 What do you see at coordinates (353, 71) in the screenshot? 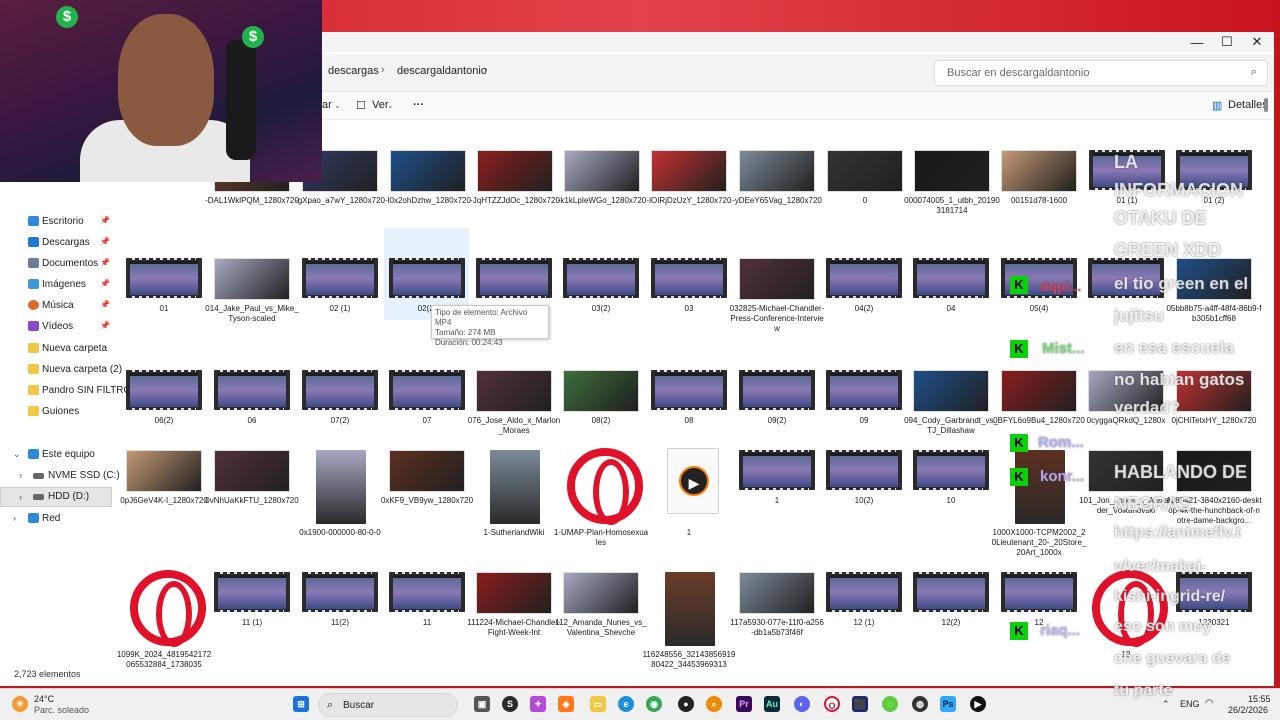
I see `breadcrumb-item: descargas` at bounding box center [353, 71].